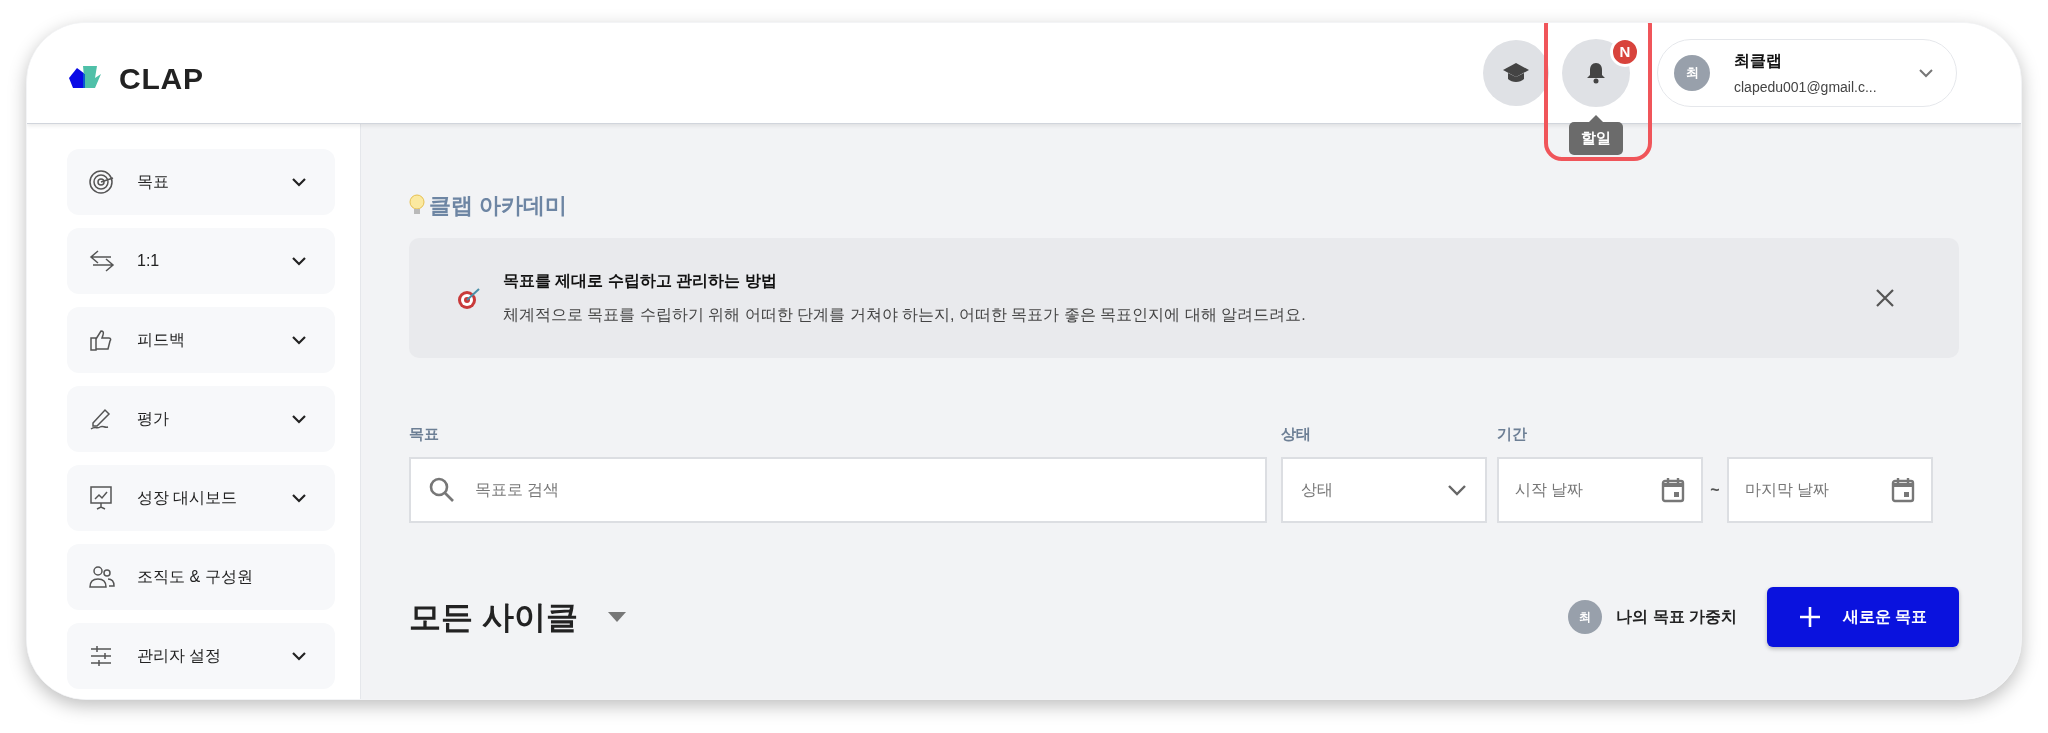 This screenshot has width=2048, height=733. I want to click on end-date-field: 마지막 날짜, so click(1830, 490).